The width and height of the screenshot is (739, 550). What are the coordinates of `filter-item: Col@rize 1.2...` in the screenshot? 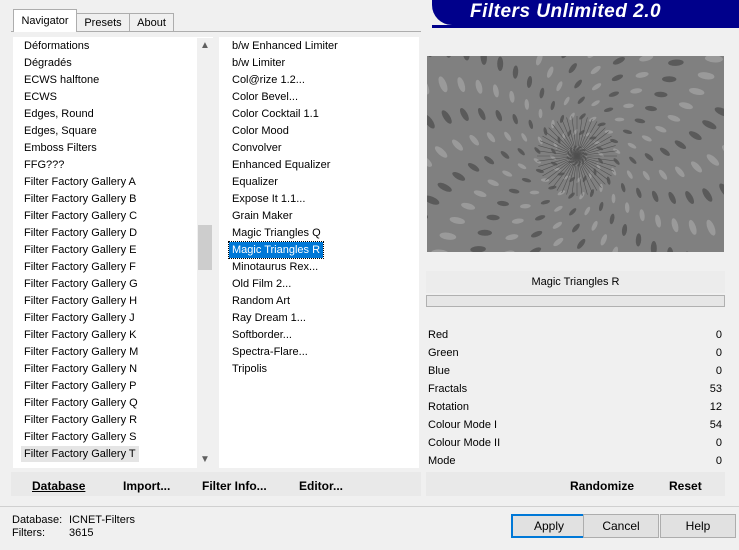 It's located at (268, 80).